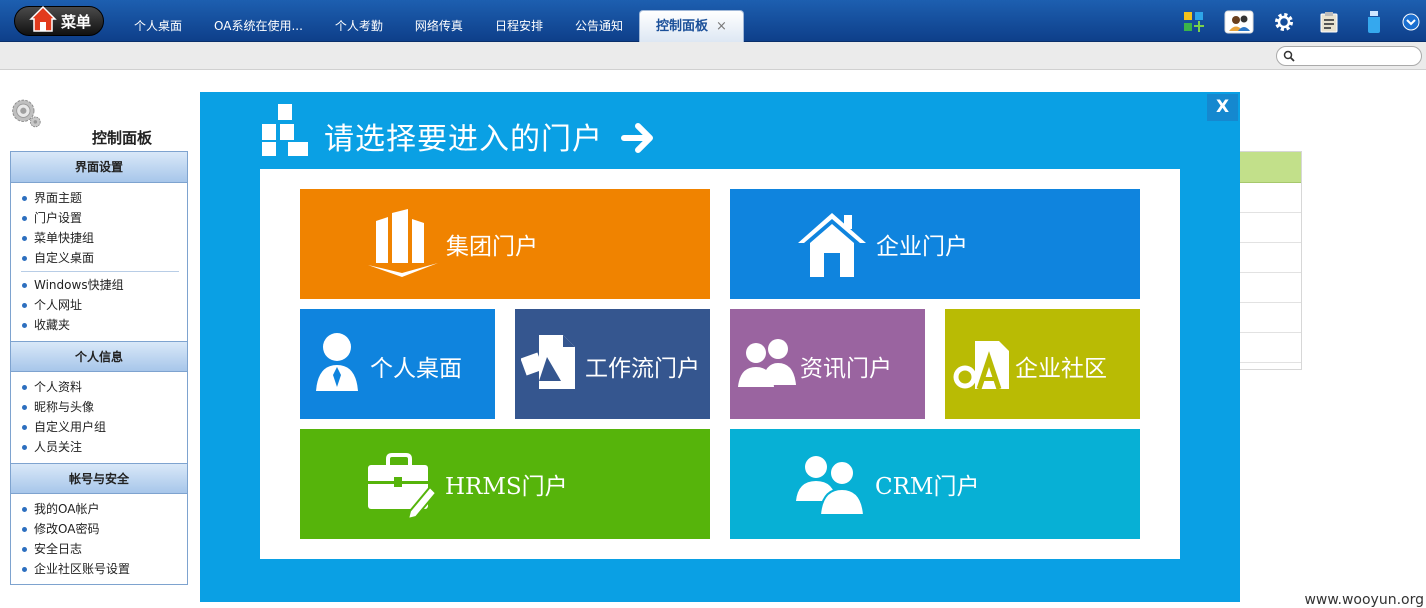 This screenshot has height=608, width=1426. Describe the element at coordinates (26, 113) in the screenshot. I see `control-panel-gear-icon` at that location.